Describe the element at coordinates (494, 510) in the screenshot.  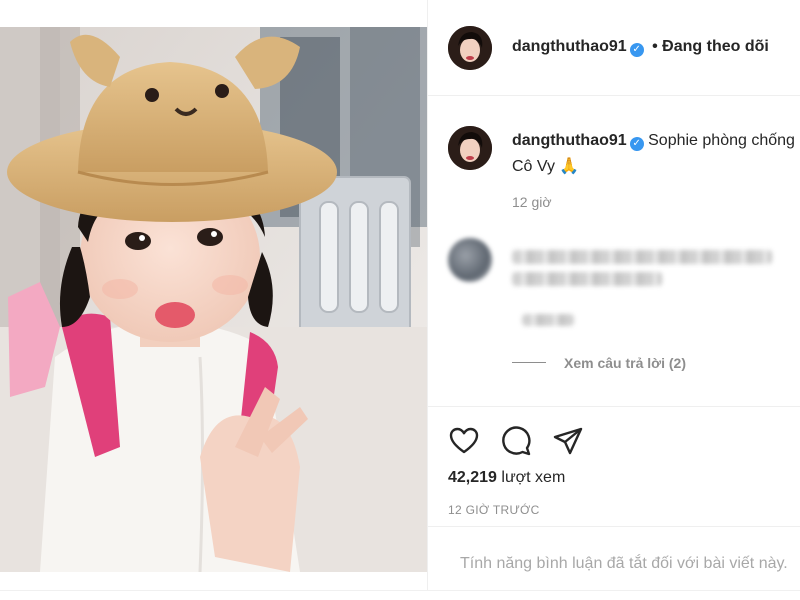
I see `post-timestamp: 12 giờ trước` at that location.